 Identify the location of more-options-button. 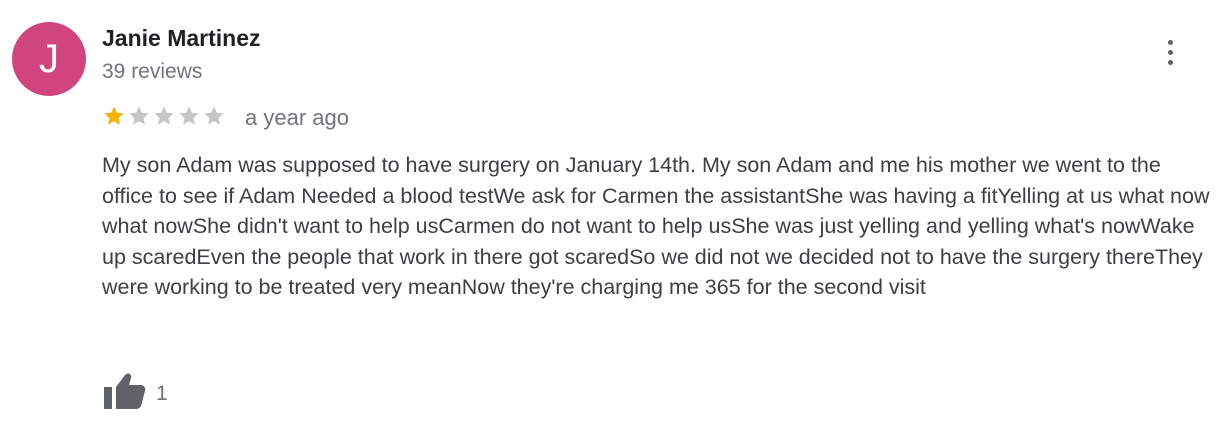
(1170, 52).